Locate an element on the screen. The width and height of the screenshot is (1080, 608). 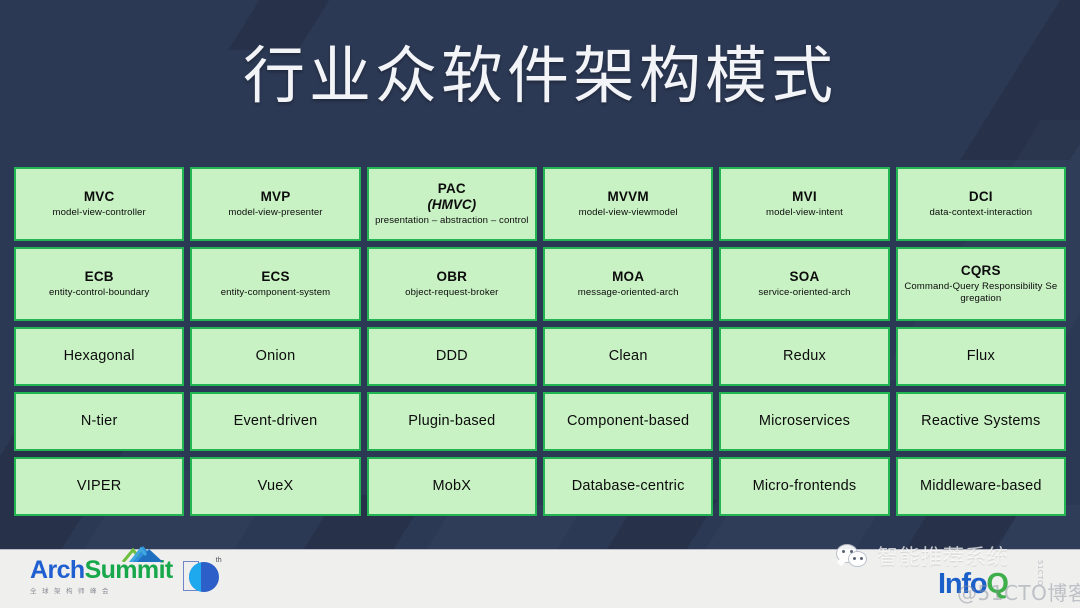
pattern-card: Database-centric is located at coordinates (628, 486).